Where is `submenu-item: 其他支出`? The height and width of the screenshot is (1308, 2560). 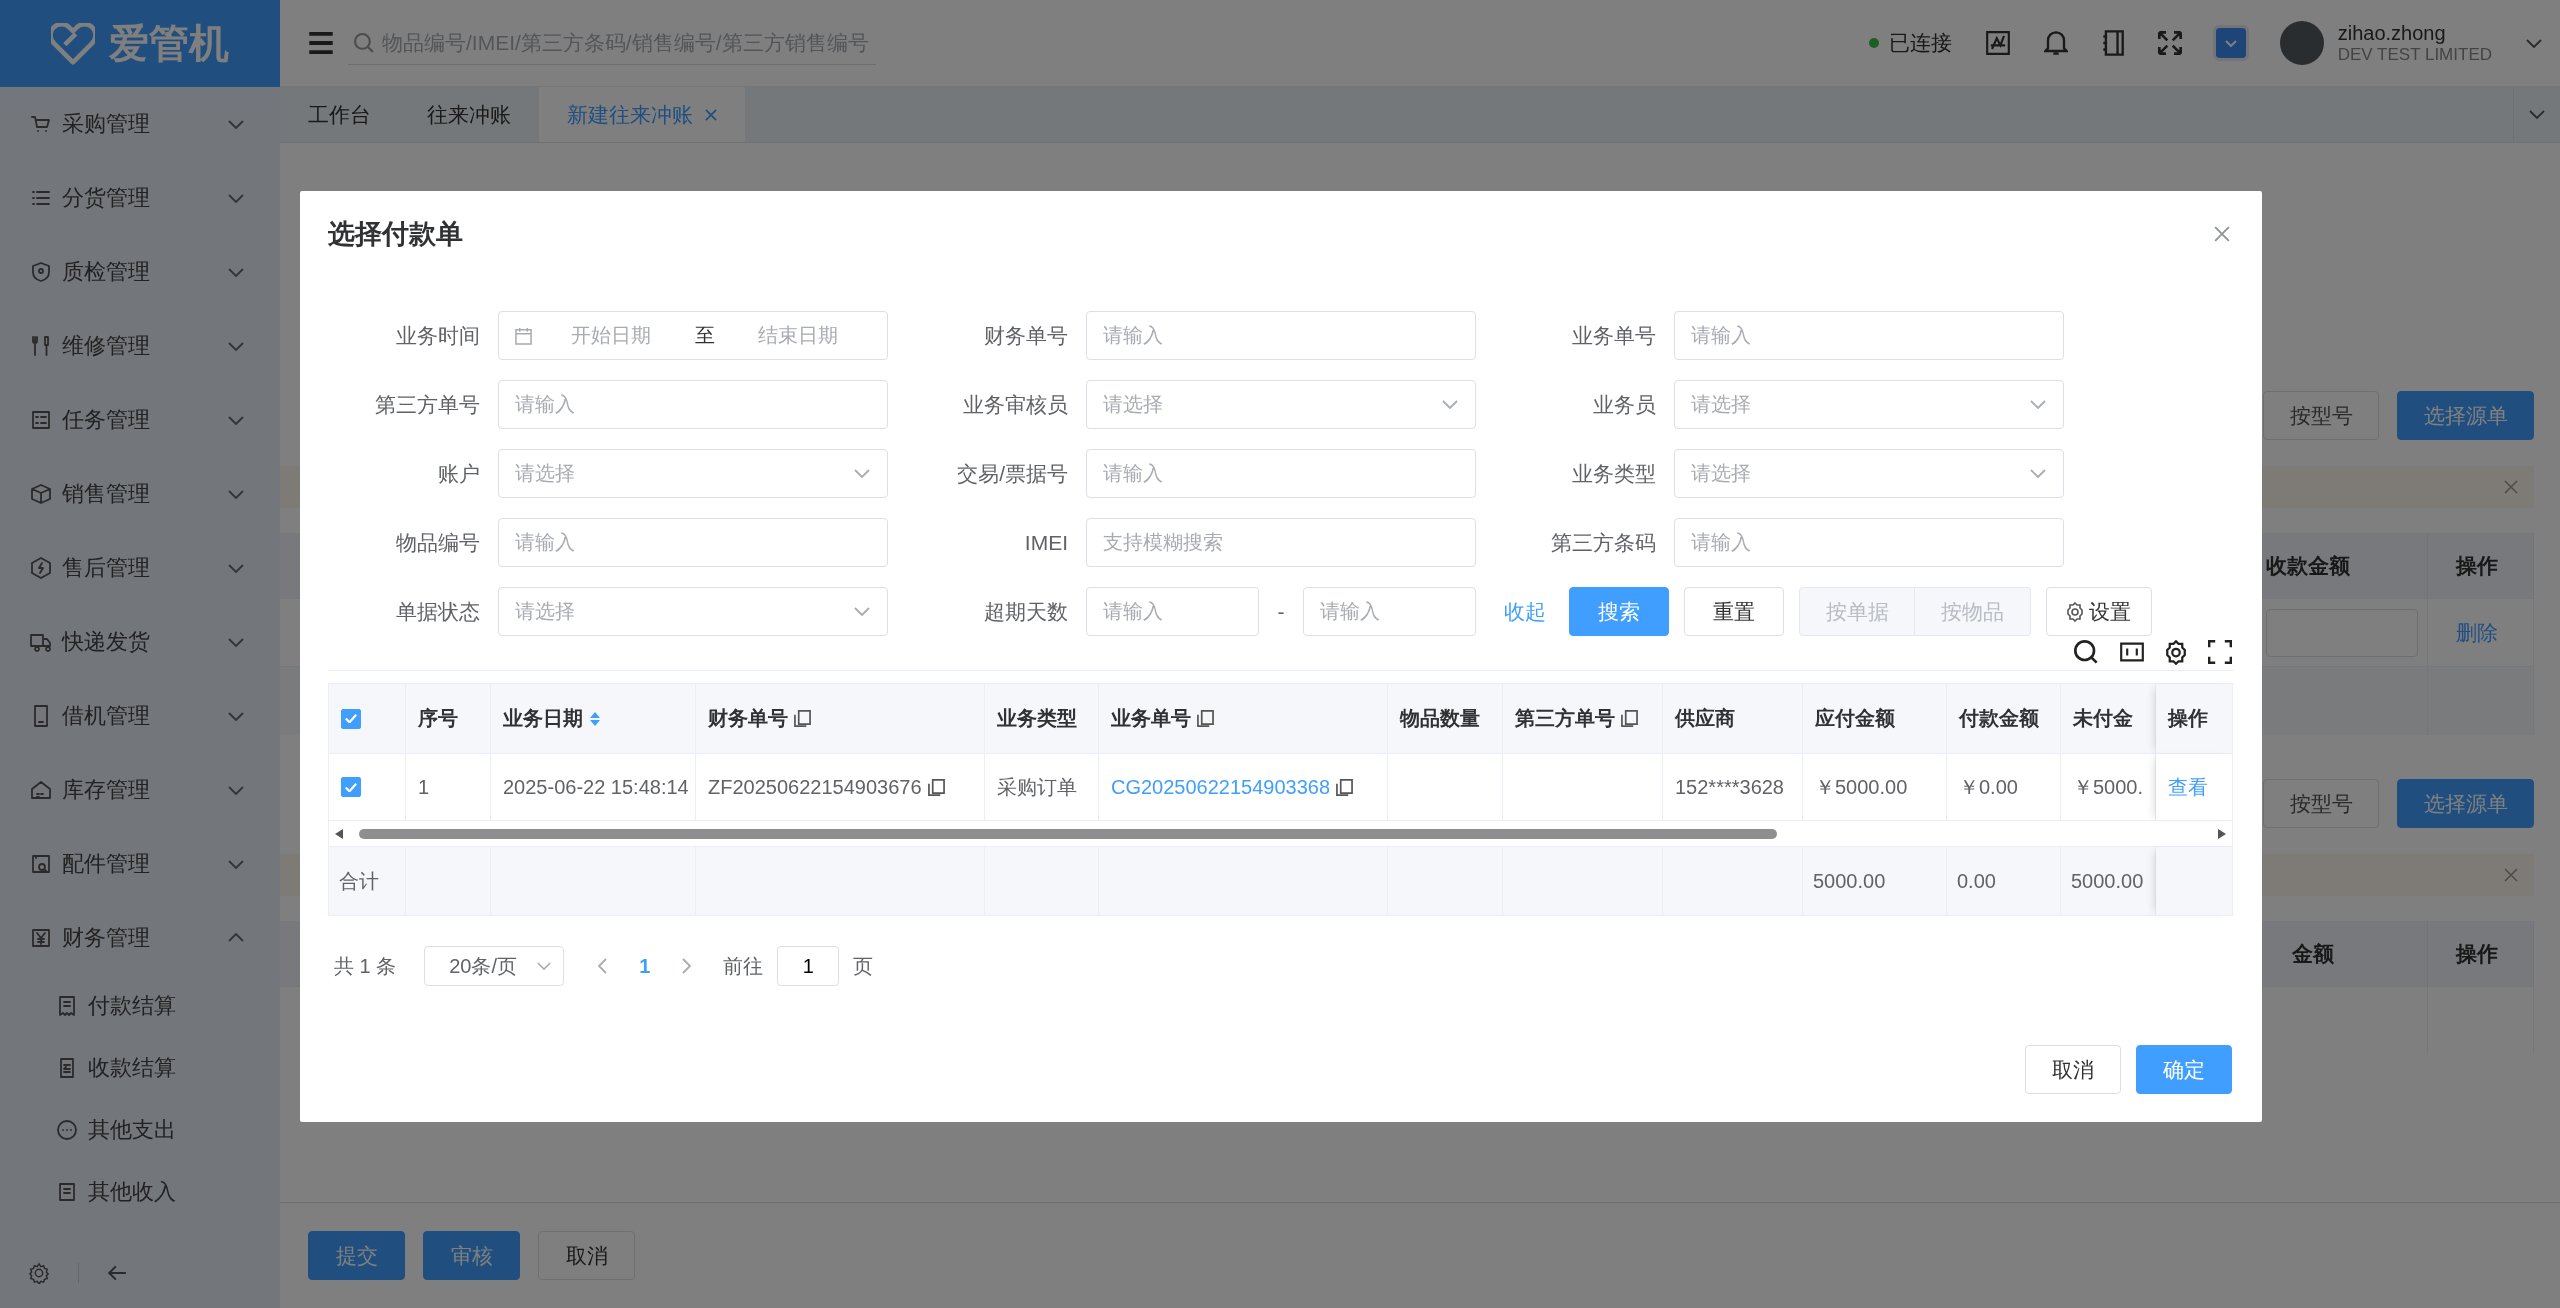
submenu-item: 其他支出 is located at coordinates (140, 1130).